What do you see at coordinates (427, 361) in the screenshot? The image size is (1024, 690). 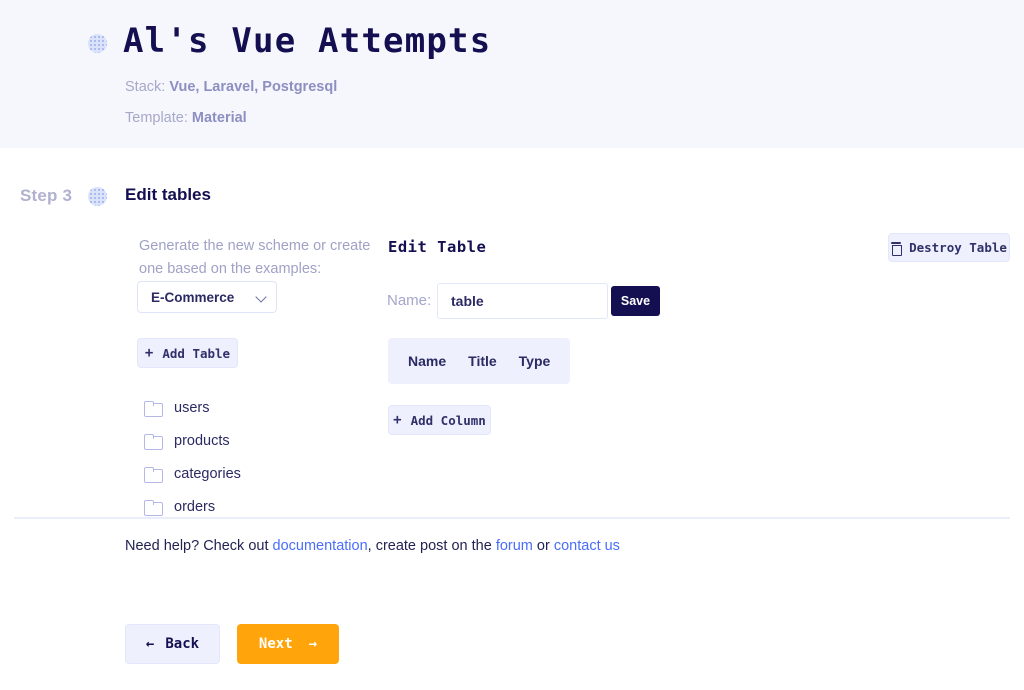 I see `column-header-name: Name` at bounding box center [427, 361].